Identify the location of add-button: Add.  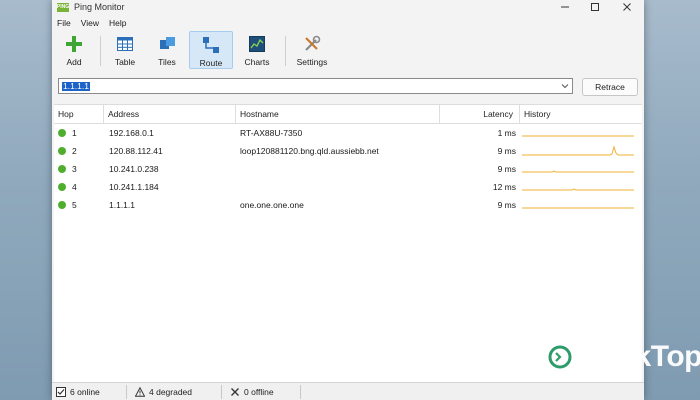
(74, 50).